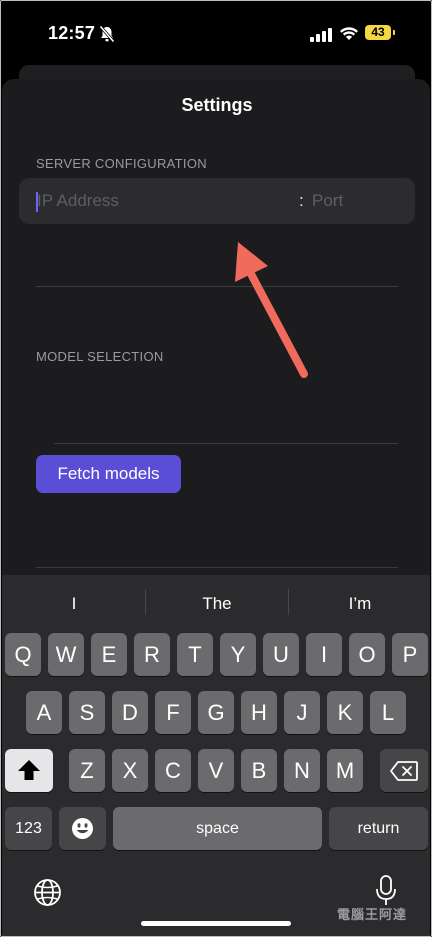  I want to click on prediction-2: The, so click(217, 604).